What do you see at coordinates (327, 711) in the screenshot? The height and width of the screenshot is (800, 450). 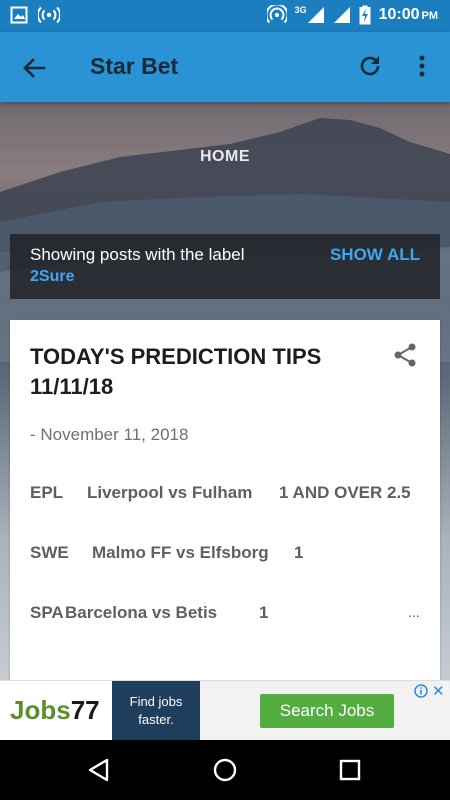 I see `ad-search-jobs-button: Search Jobs` at bounding box center [327, 711].